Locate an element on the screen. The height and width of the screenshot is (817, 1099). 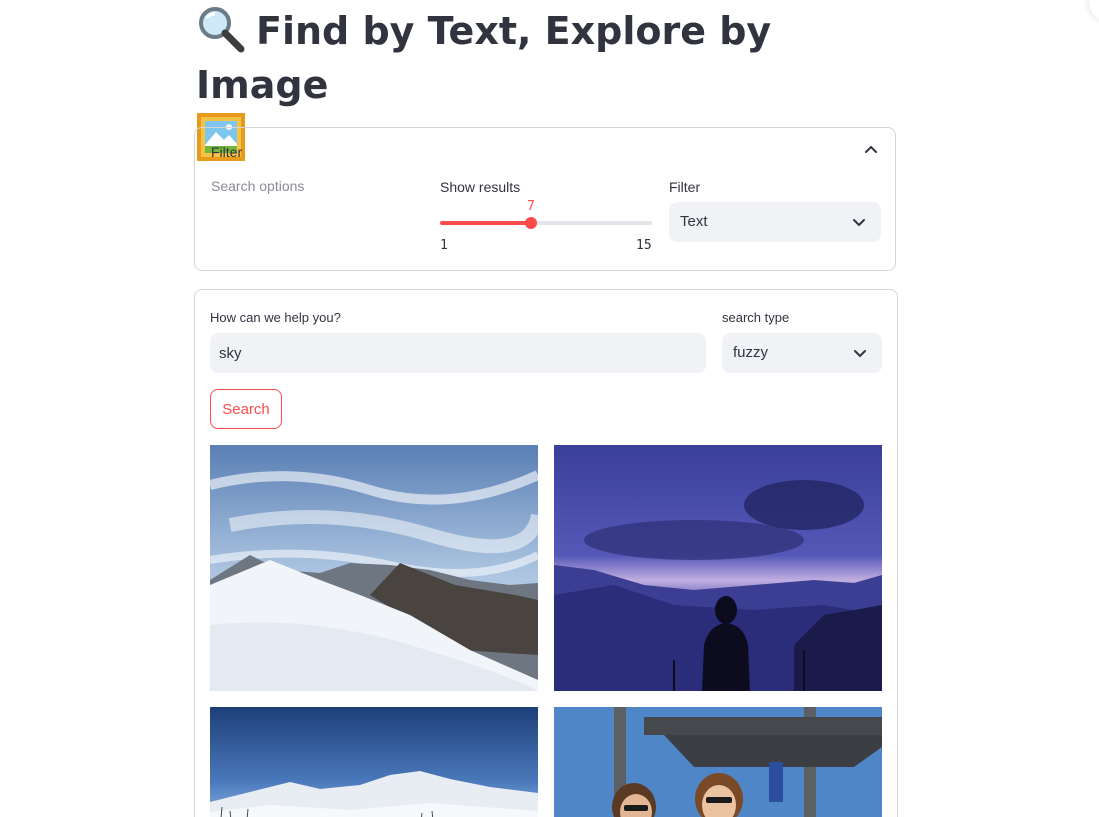
corner-decoration is located at coordinates (1094, 10).